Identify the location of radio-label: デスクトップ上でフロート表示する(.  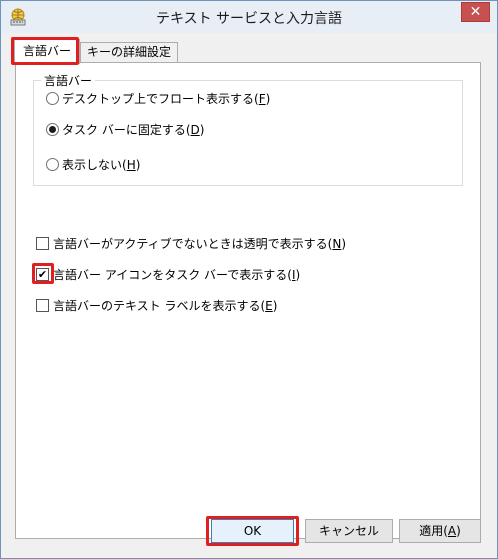
(160, 99).